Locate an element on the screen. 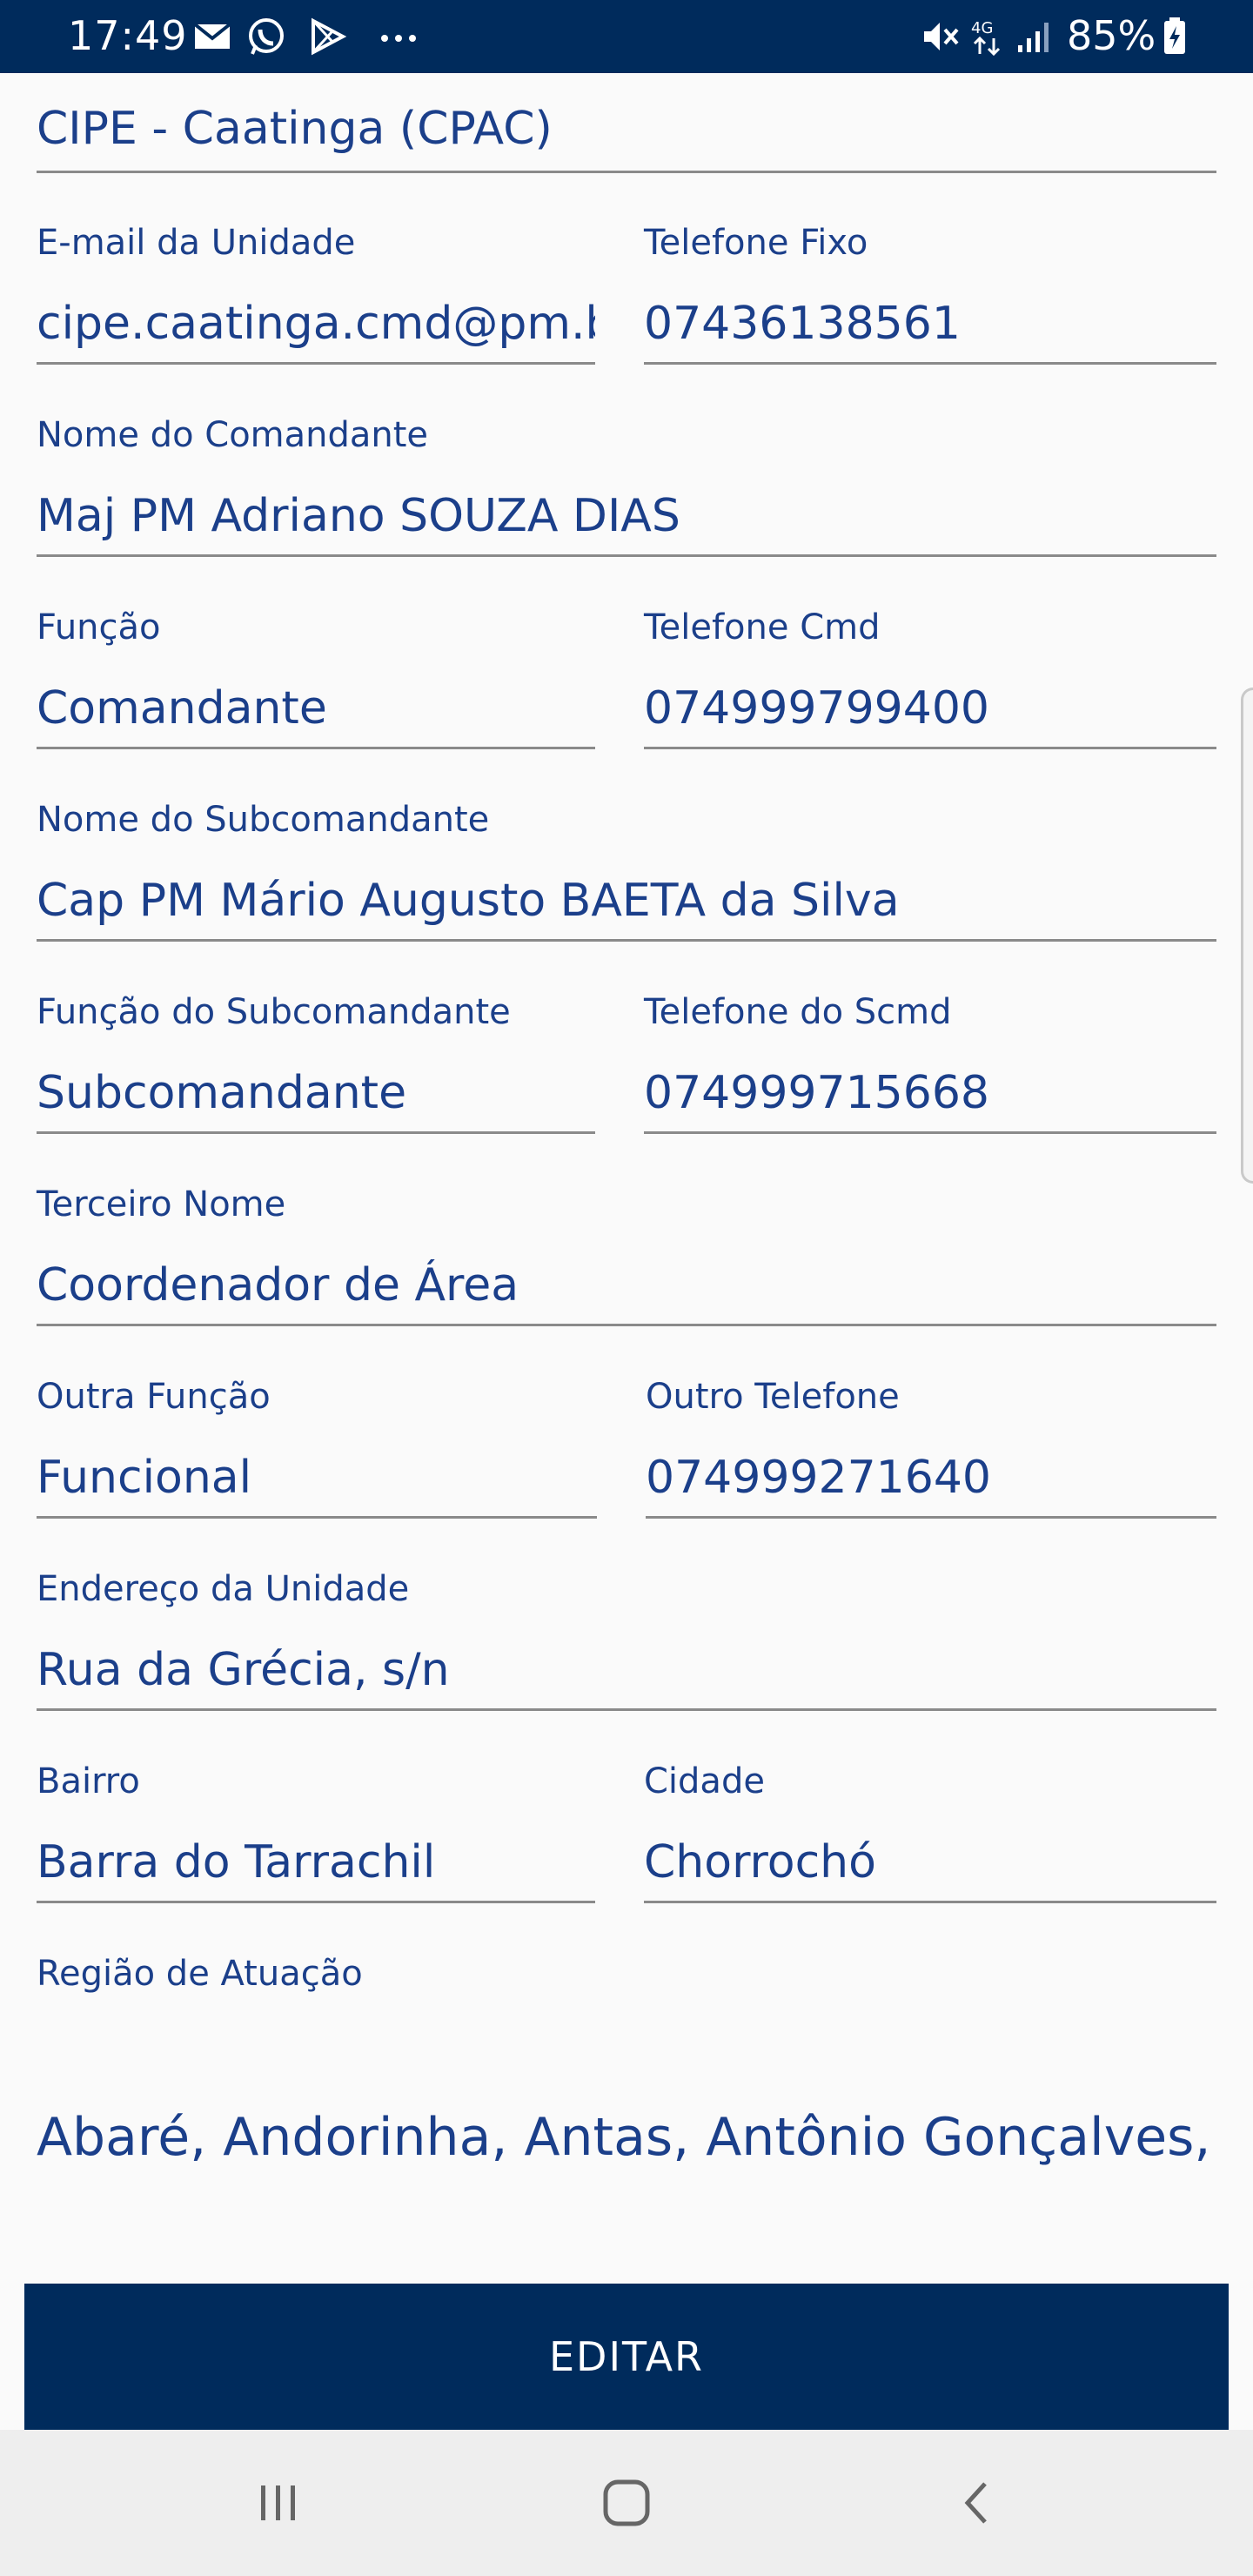 The width and height of the screenshot is (1253, 2576). edit-button: EDITAR is located at coordinates (626, 2357).